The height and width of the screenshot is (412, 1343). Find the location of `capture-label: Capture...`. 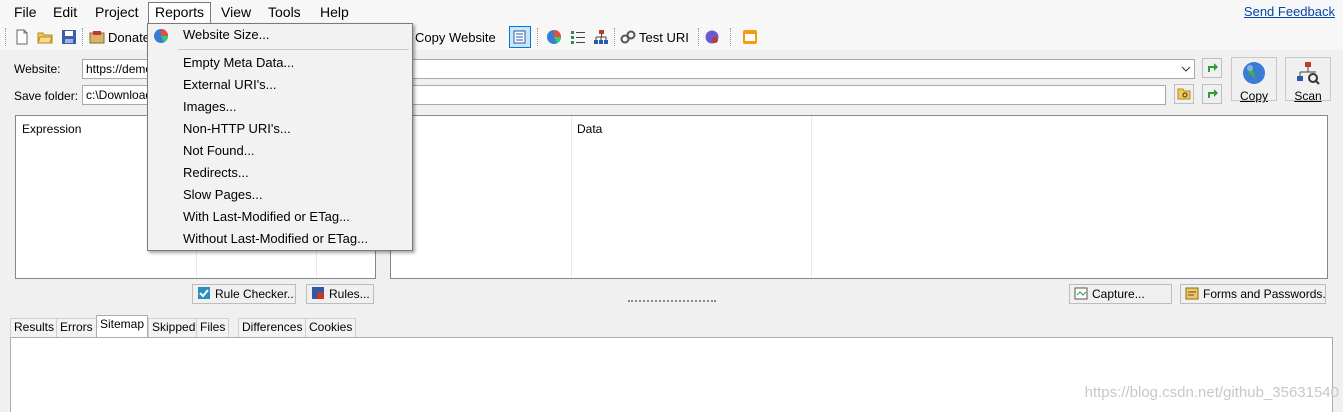

capture-label: Capture... is located at coordinates (1118, 294).